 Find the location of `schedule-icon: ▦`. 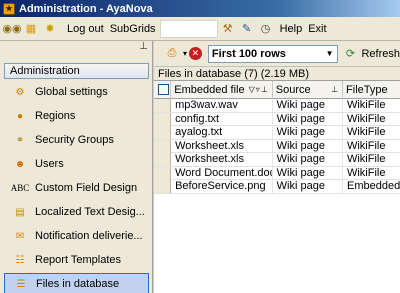

schedule-icon: ▦ is located at coordinates (31, 29).